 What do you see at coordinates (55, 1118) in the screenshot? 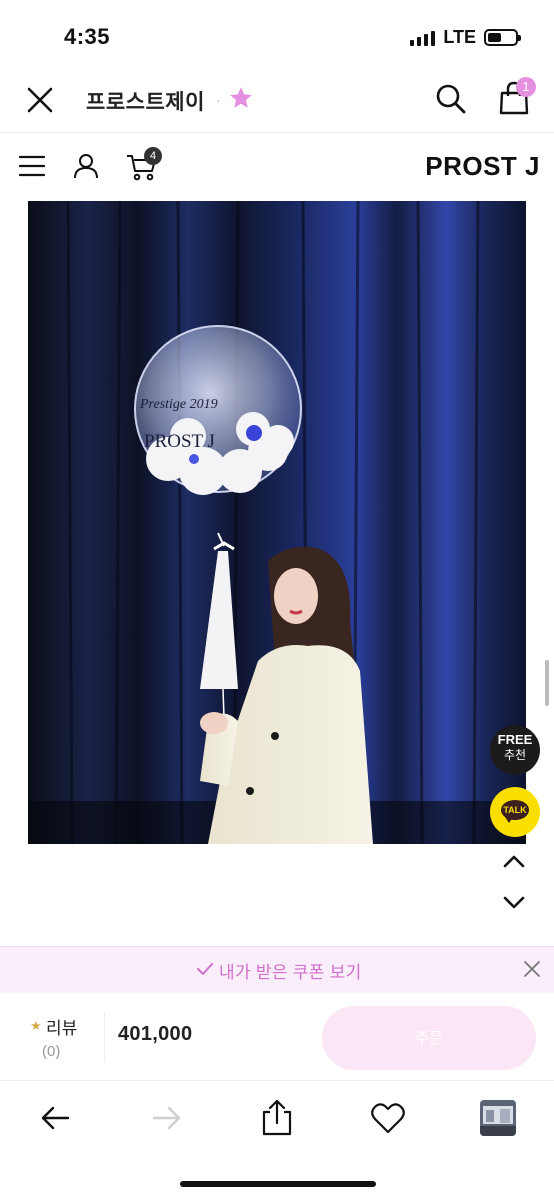
I see `arrow-left-icon` at bounding box center [55, 1118].